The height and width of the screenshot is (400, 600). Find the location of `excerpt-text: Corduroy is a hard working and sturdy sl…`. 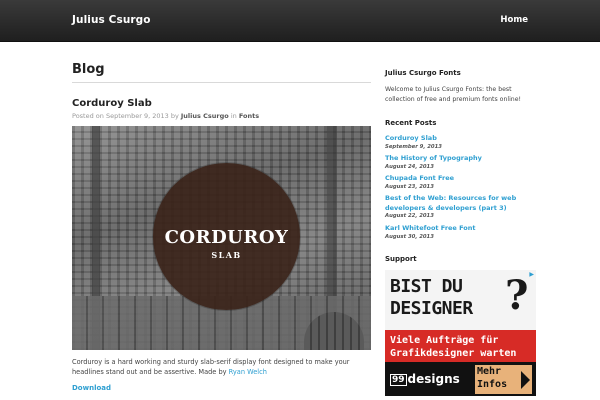

excerpt-text: Corduroy is a hard working and sturdy sl… is located at coordinates (211, 367).